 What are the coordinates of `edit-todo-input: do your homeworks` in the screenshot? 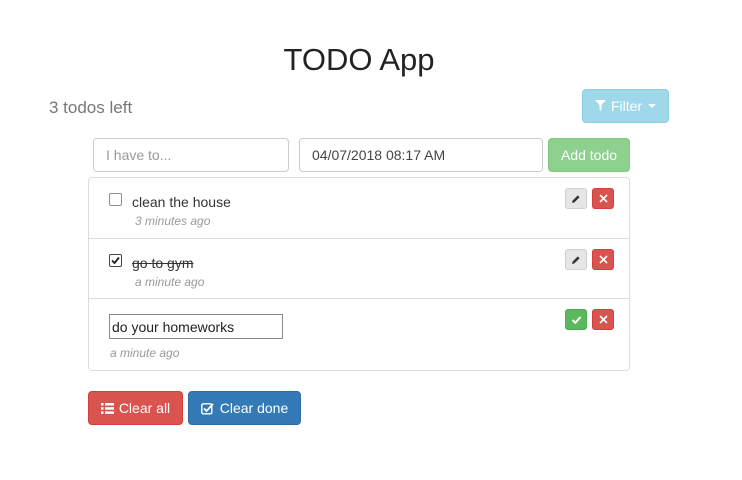 It's located at (196, 326).